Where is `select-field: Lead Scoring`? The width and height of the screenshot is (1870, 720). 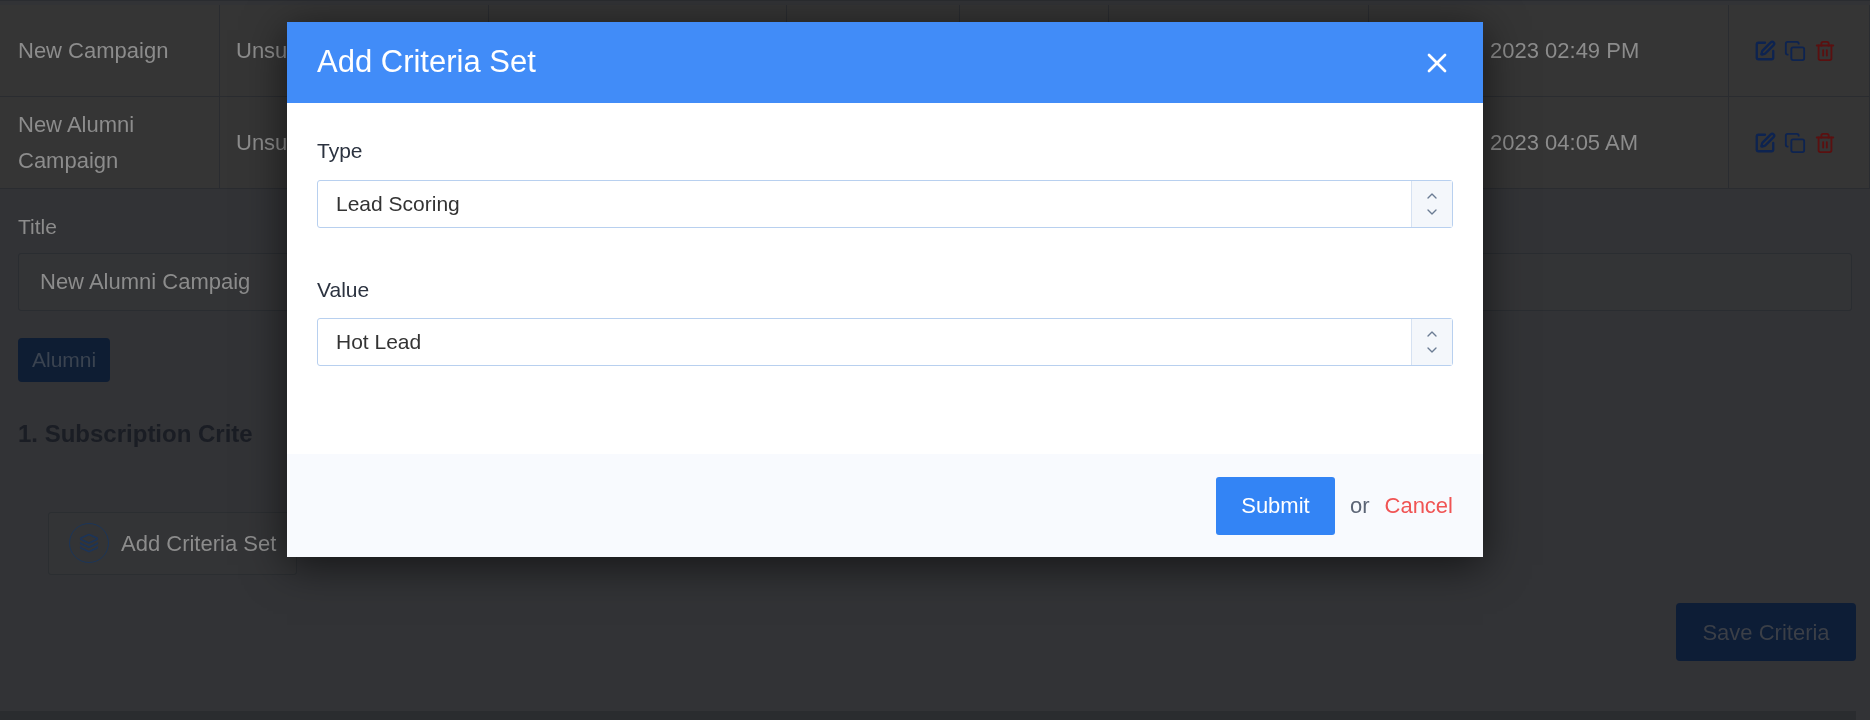 select-field: Lead Scoring is located at coordinates (885, 203).